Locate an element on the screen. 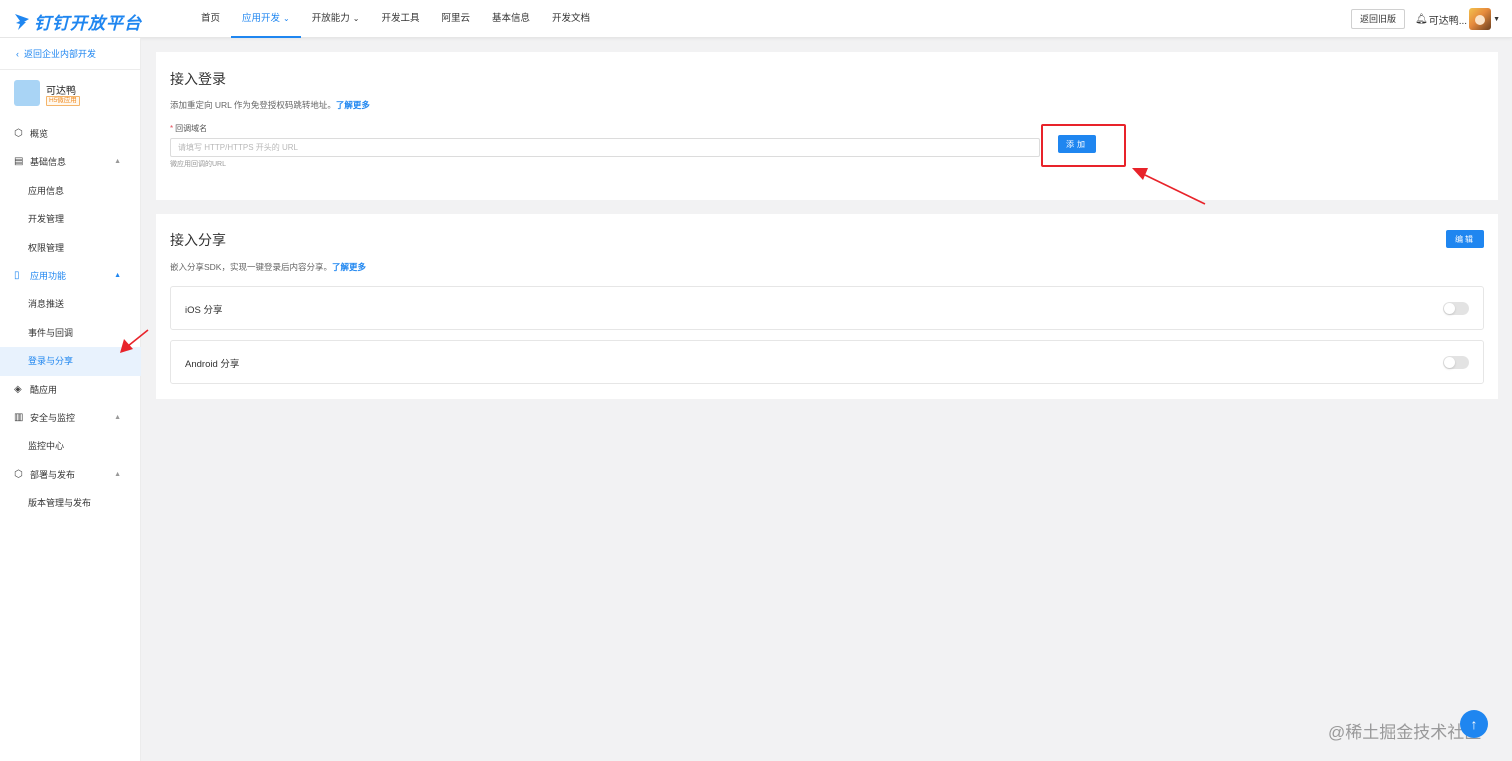  sidebar-item-cool-app: ◈ 酷应用 is located at coordinates (70, 390).